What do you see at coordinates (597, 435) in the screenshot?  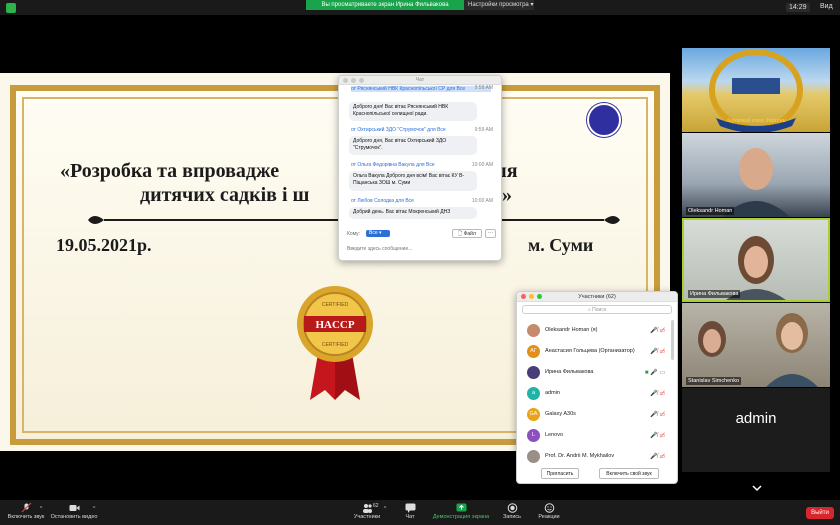 I see `participant-row: L Lenovo 🎤̸ ▭̸` at bounding box center [597, 435].